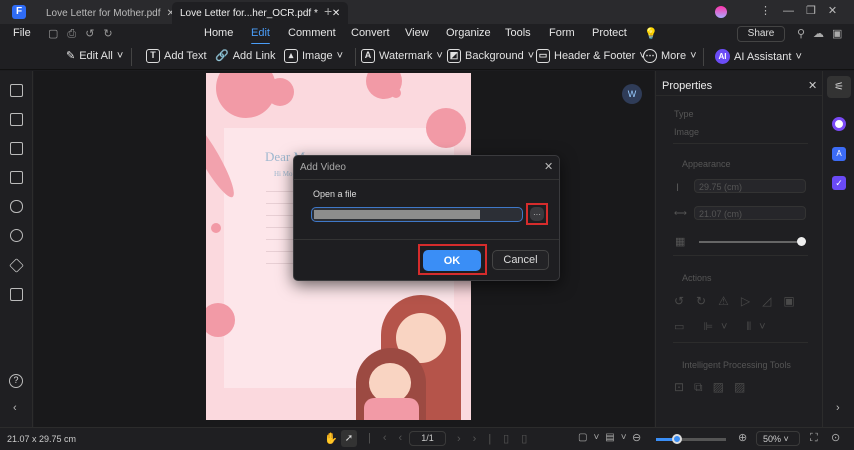  I want to click on link-icon: 🔗, so click(222, 56).